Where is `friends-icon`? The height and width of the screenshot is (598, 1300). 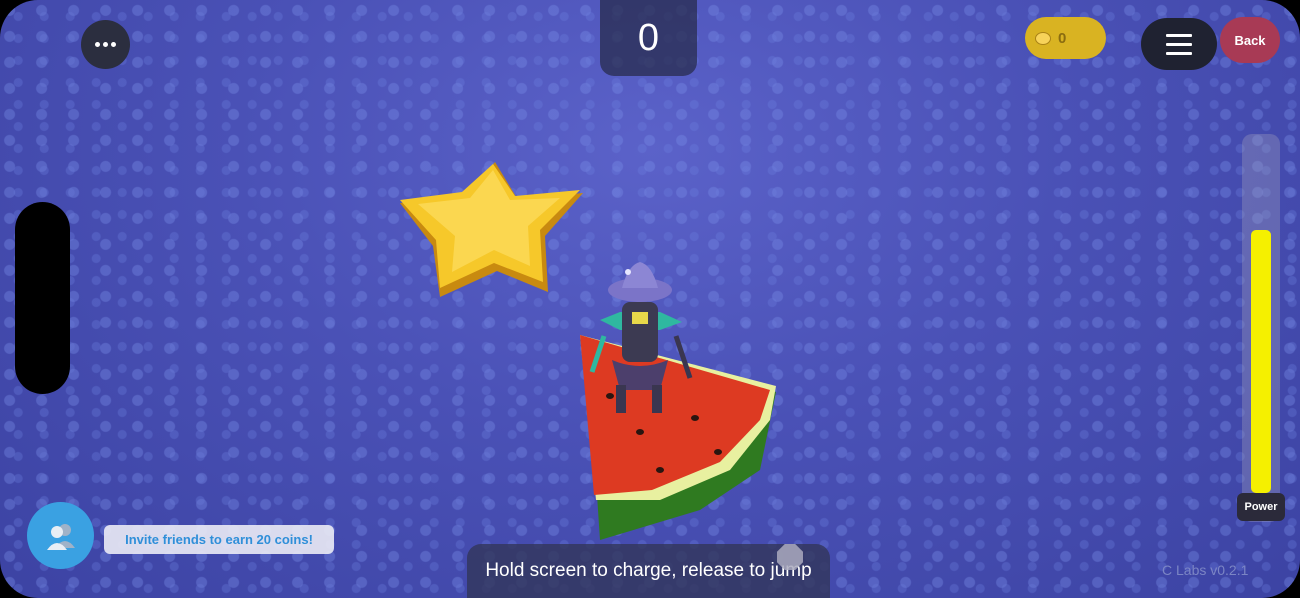
friends-icon is located at coordinates (60, 536).